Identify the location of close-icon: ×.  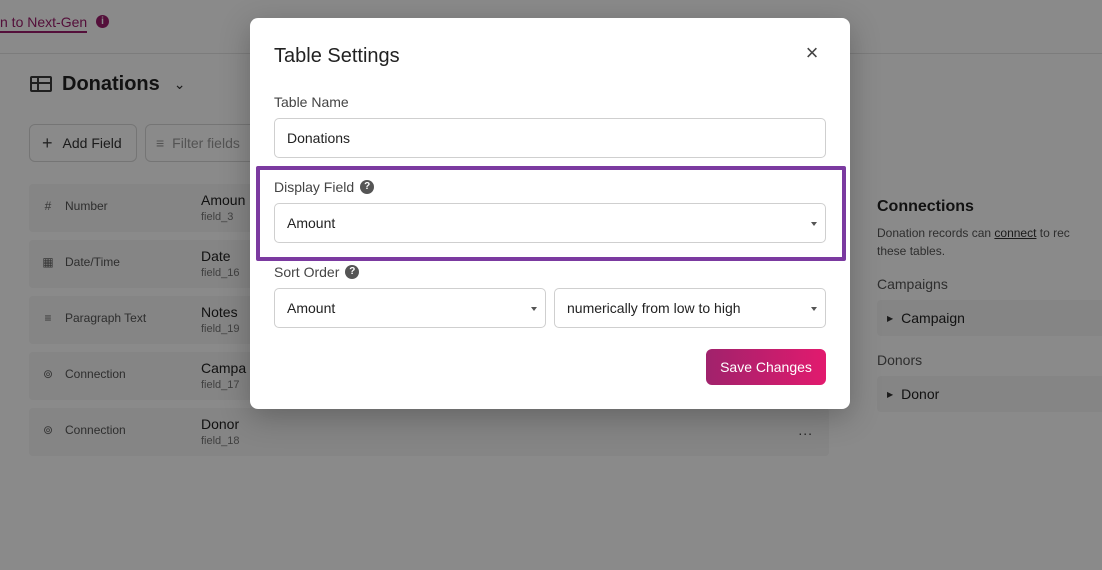
(812, 53).